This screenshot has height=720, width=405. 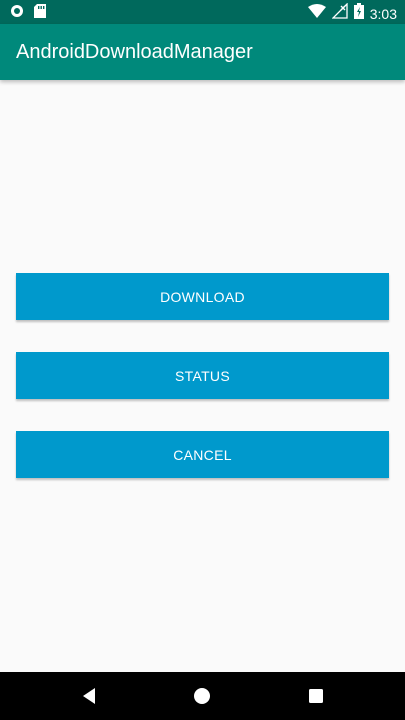 I want to click on cancel-button: CANCEL, so click(x=202, y=454).